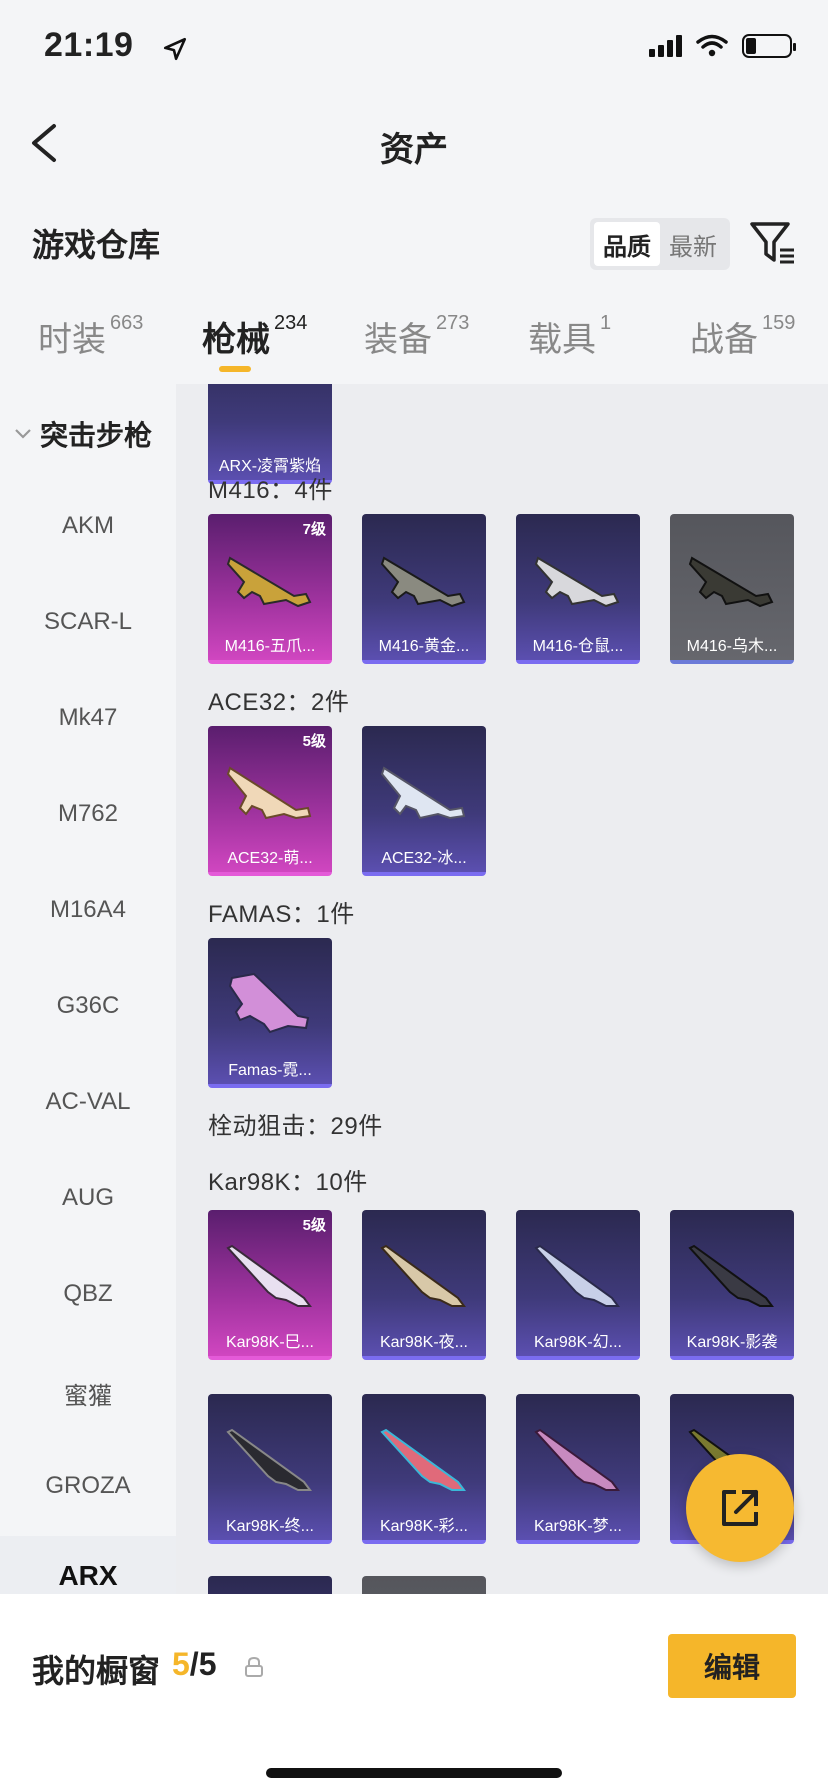  Describe the element at coordinates (270, 434) in the screenshot. I see `skin-card: ARX-凌霄紫焰` at that location.